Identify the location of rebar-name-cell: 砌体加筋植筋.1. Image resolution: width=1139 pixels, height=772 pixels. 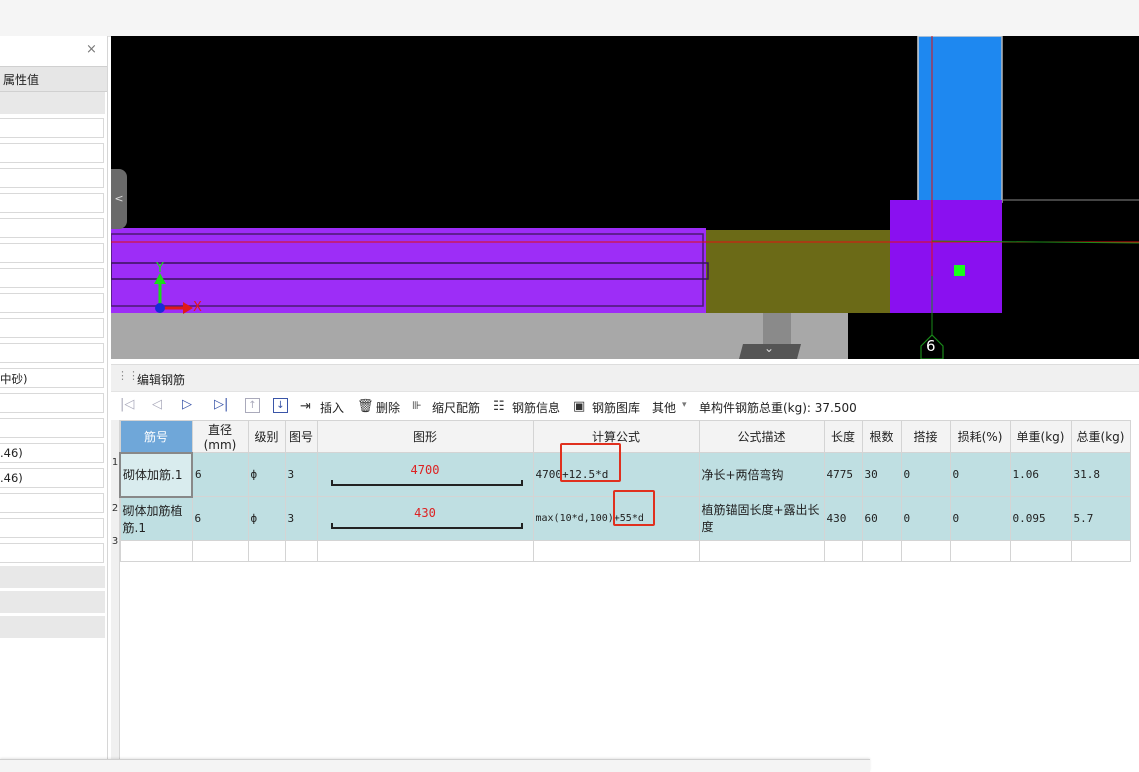
(156, 518).